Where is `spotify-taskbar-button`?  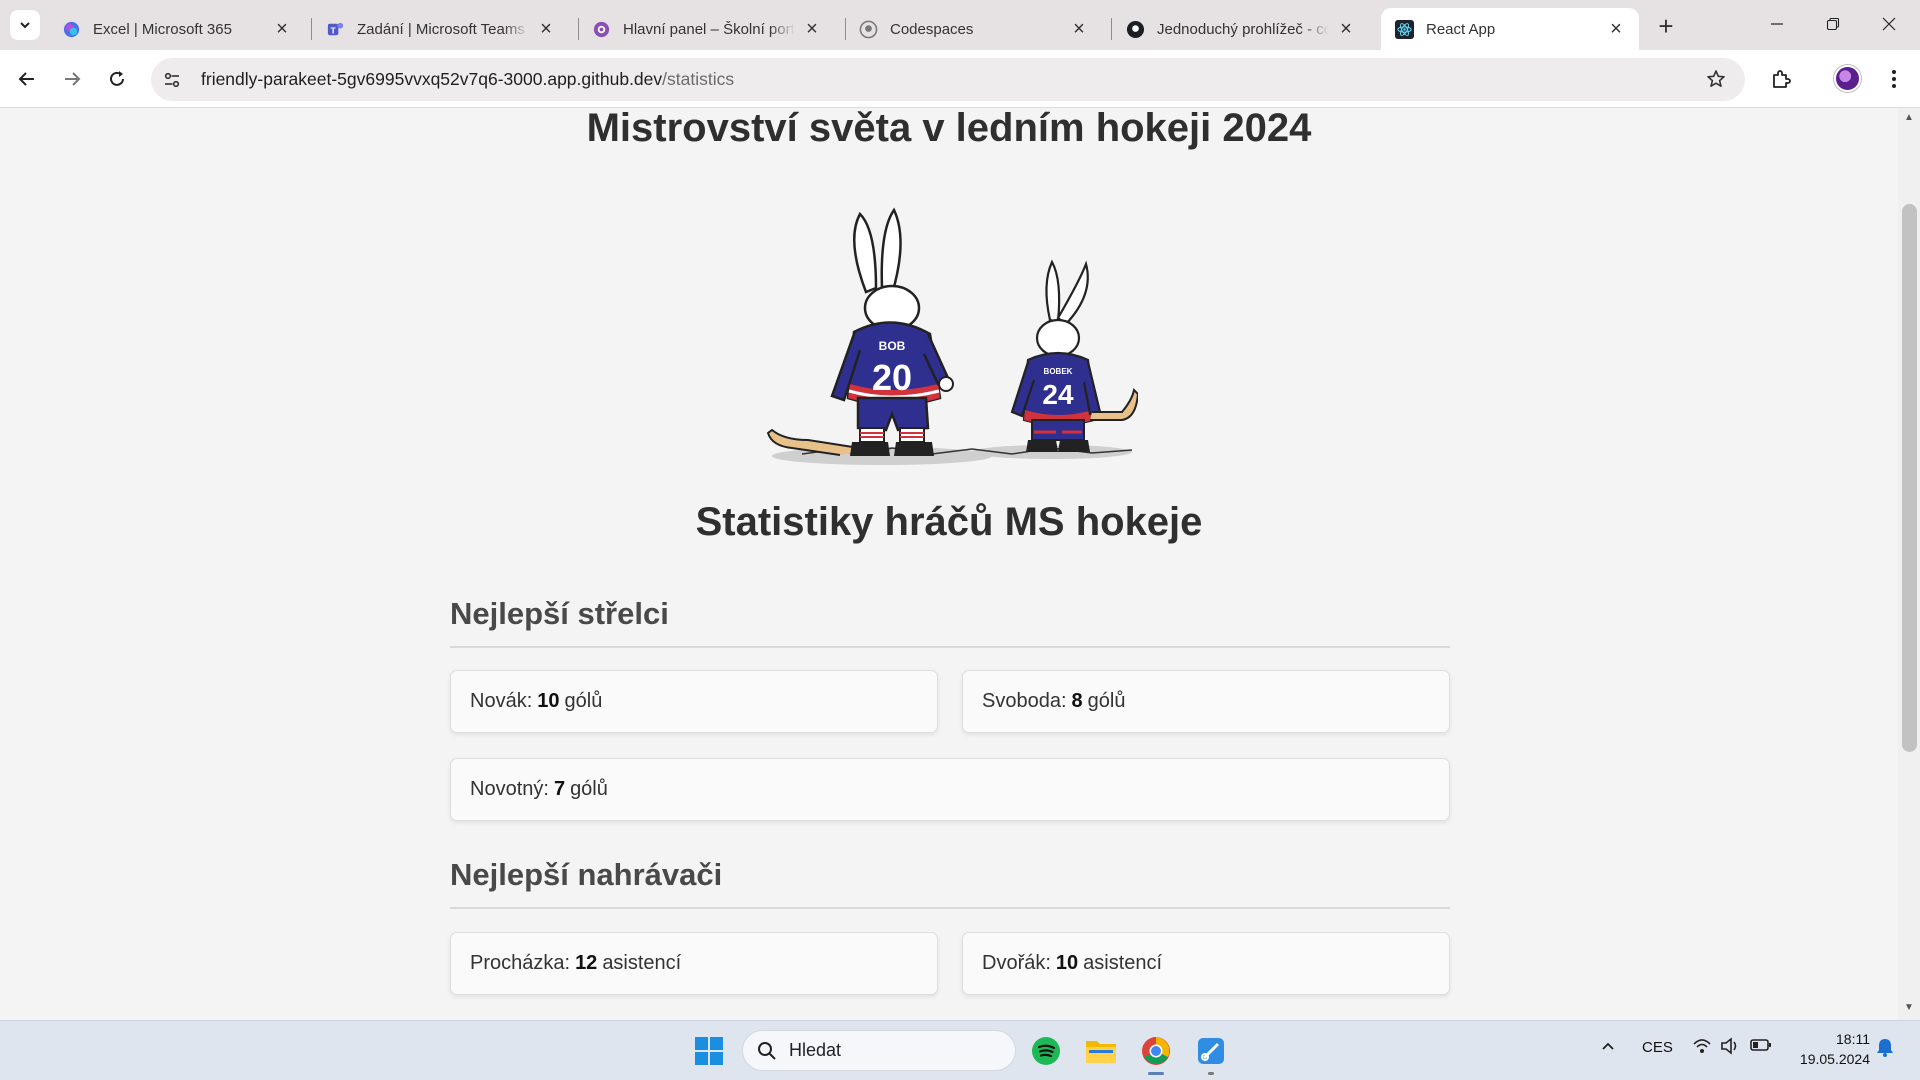
spotify-taskbar-button is located at coordinates (1046, 1051).